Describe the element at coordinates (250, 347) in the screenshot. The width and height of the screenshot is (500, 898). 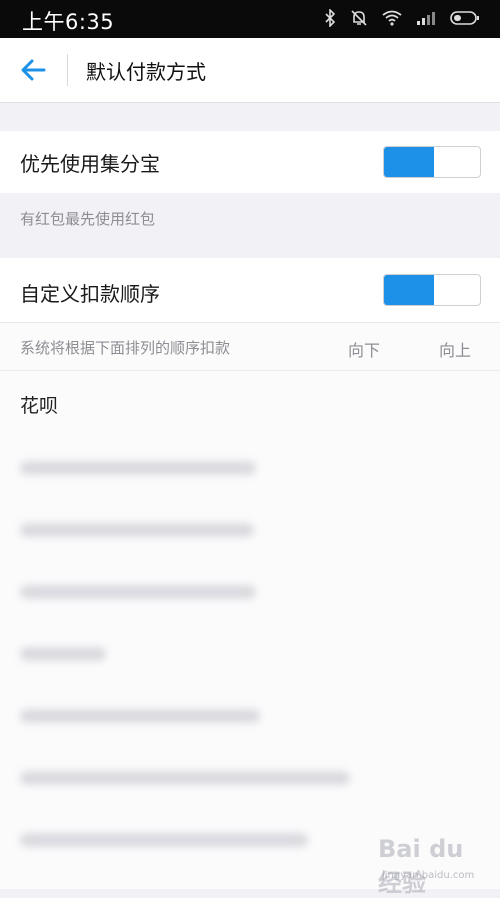
I see `order-hint-row: 系统将根据下面排列的顺序扣款 向下 向上` at that location.